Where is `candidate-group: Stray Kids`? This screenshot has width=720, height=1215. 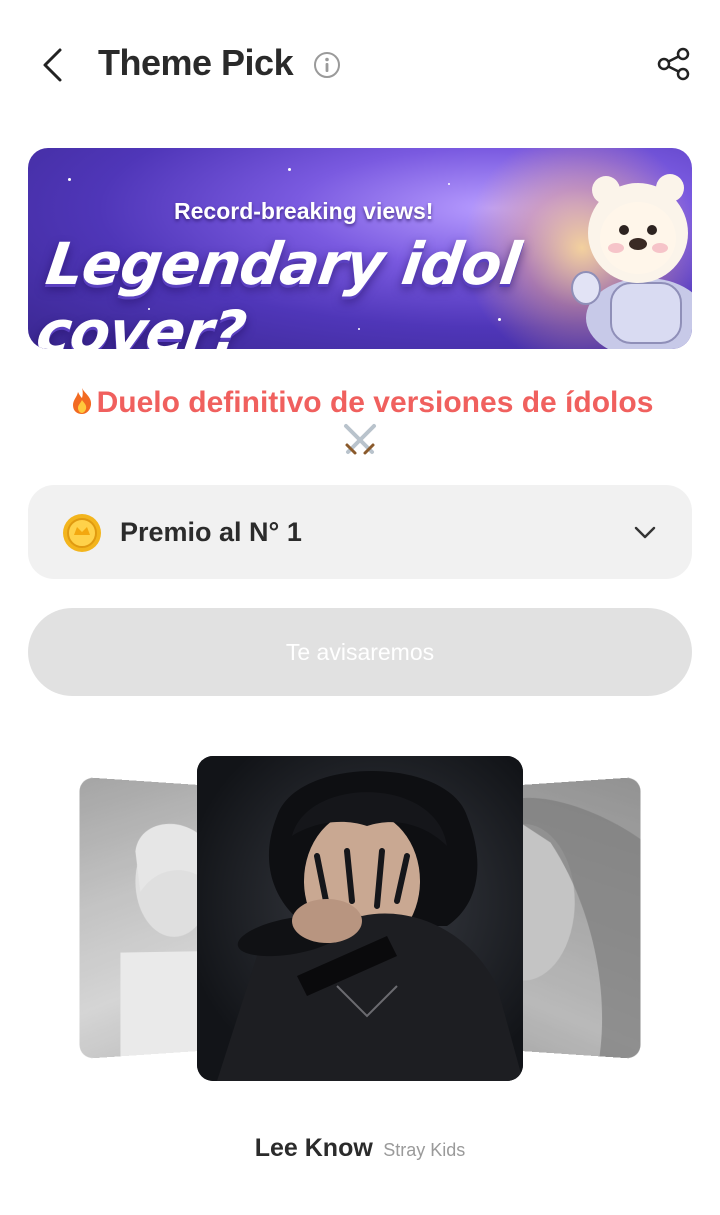 candidate-group: Stray Kids is located at coordinates (424, 1150).